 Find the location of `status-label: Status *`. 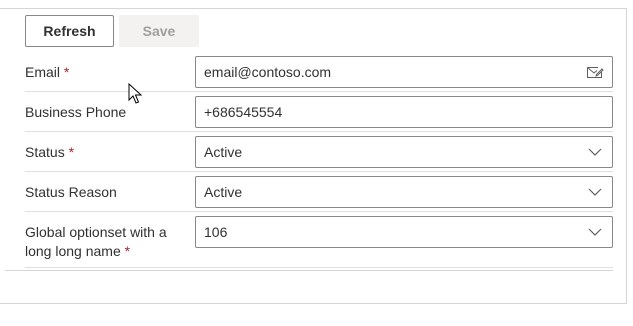

status-label: Status * is located at coordinates (50, 152).